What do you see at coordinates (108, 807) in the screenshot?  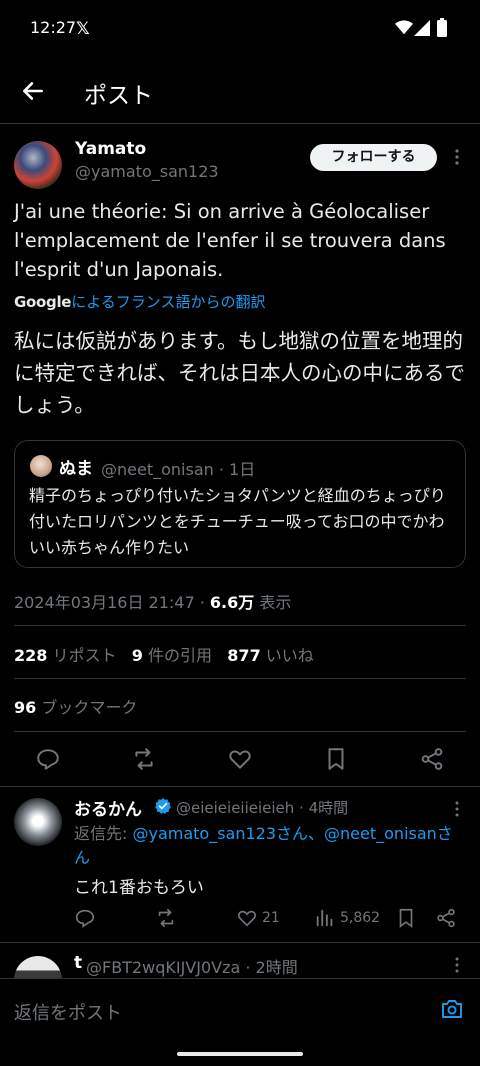 I see `reply-author-name: おるかん` at bounding box center [108, 807].